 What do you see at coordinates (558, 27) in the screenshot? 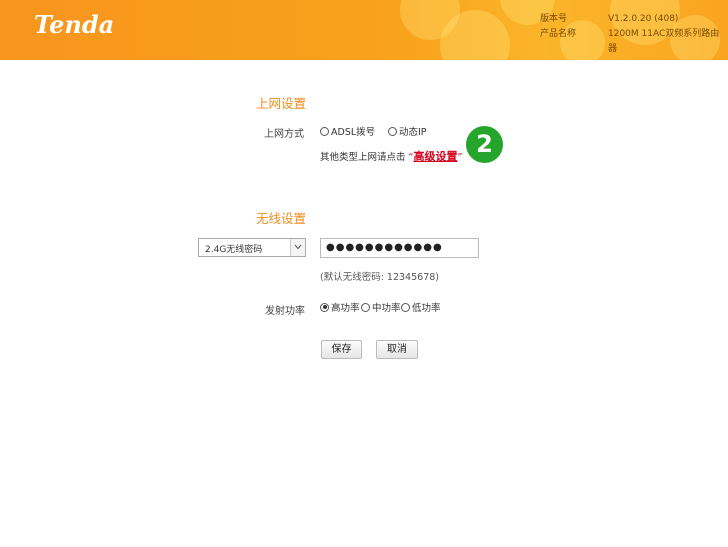
I see `header-info-labels: 版本号 产品名称` at bounding box center [558, 27].